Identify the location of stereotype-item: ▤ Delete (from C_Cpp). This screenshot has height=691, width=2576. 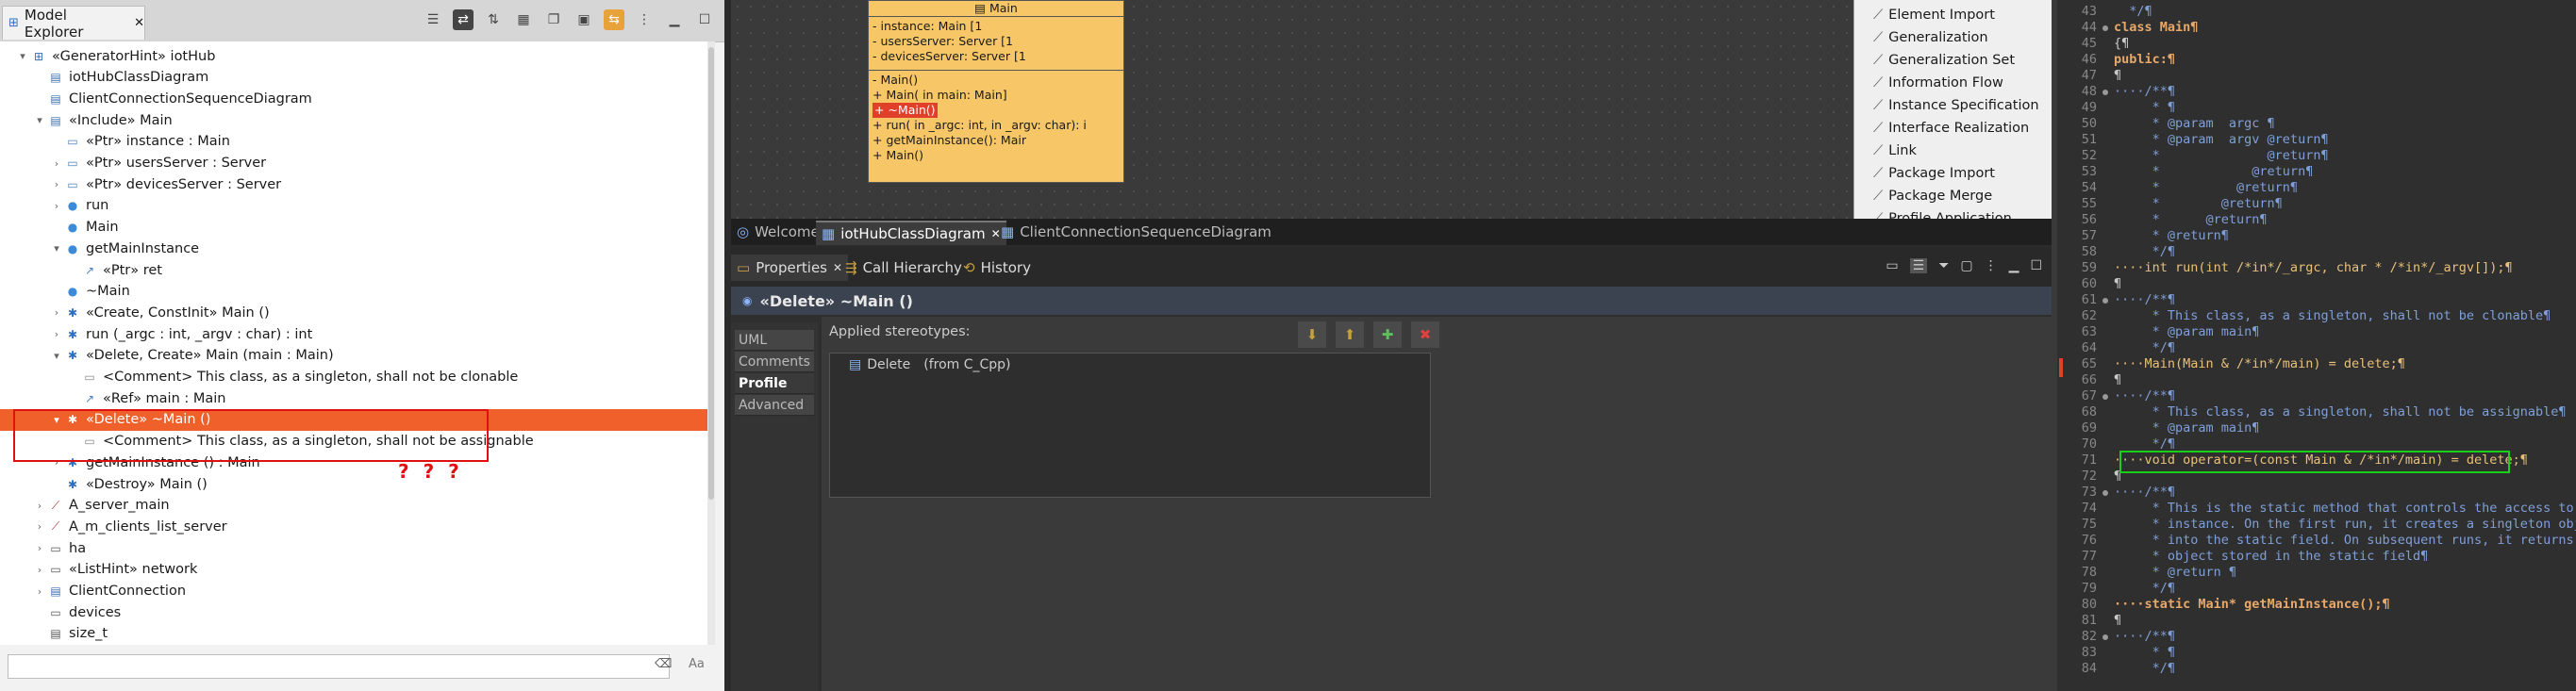
(930, 365).